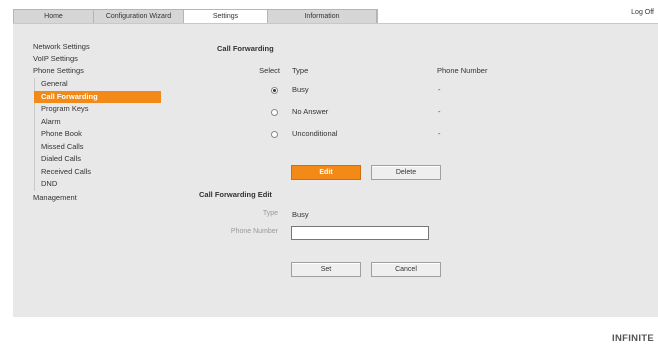 The image size is (658, 349). Describe the element at coordinates (107, 147) in the screenshot. I see `sidebar-item-missed-calls: Missed Calls` at that location.